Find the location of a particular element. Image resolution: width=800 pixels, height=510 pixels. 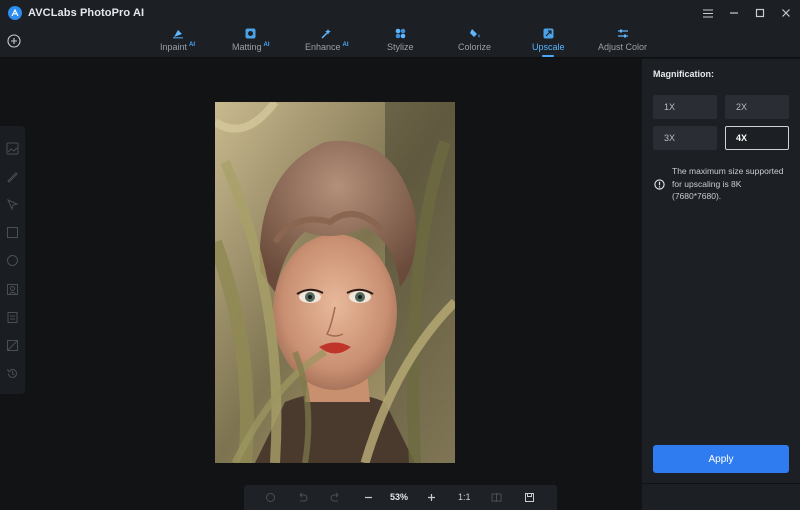

zoom-in-icon is located at coordinates (431, 497).